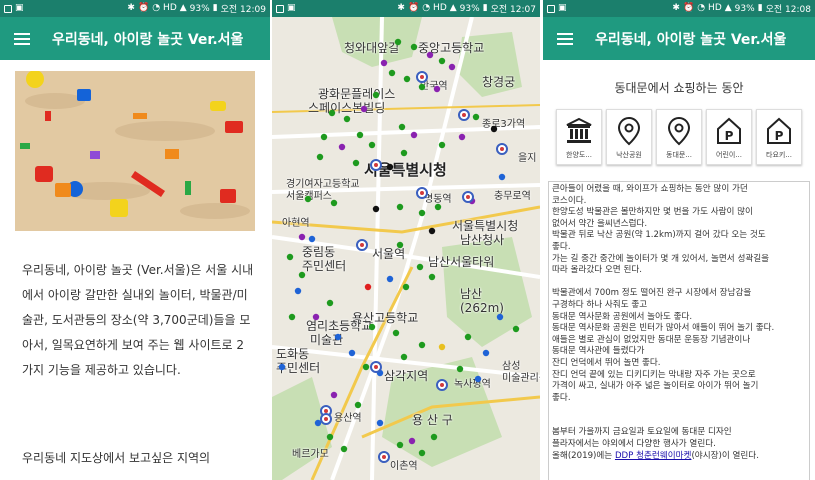  Describe the element at coordinates (788, 10) in the screenshot. I see `clock-text: 오전 12:08` at that location.